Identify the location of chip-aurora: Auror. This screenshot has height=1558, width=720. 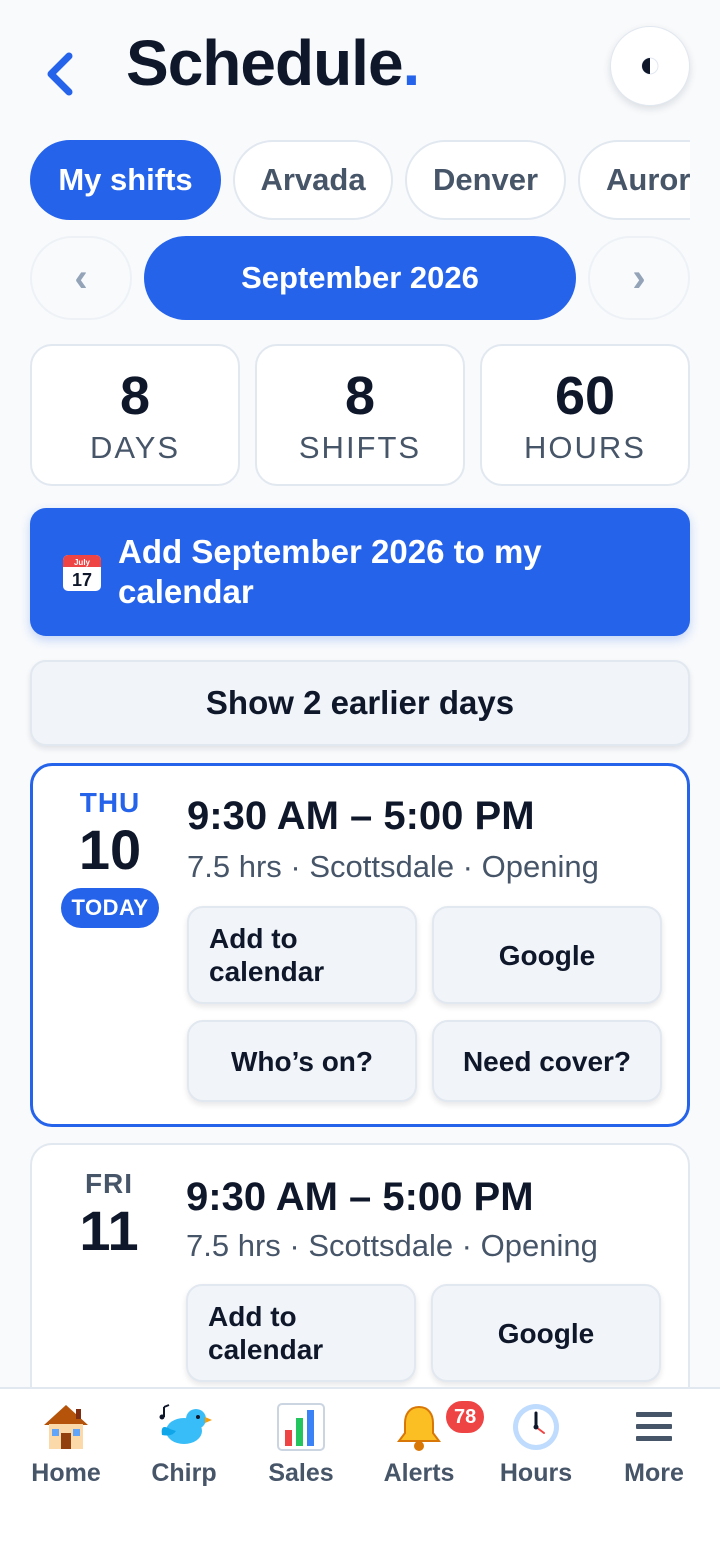
(634, 180).